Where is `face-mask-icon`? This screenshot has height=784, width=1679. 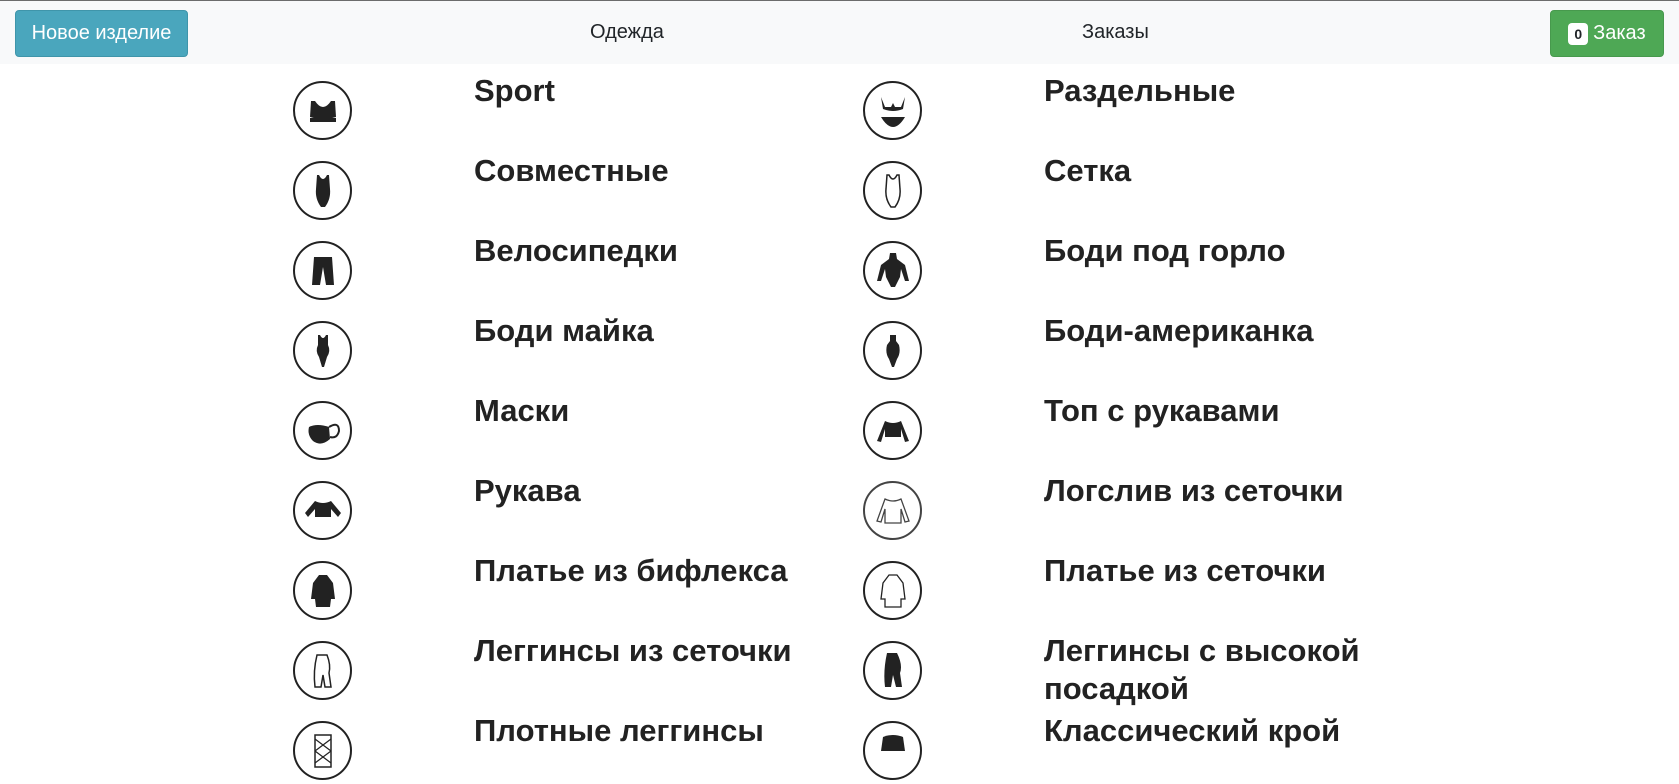 face-mask-icon is located at coordinates (322, 430).